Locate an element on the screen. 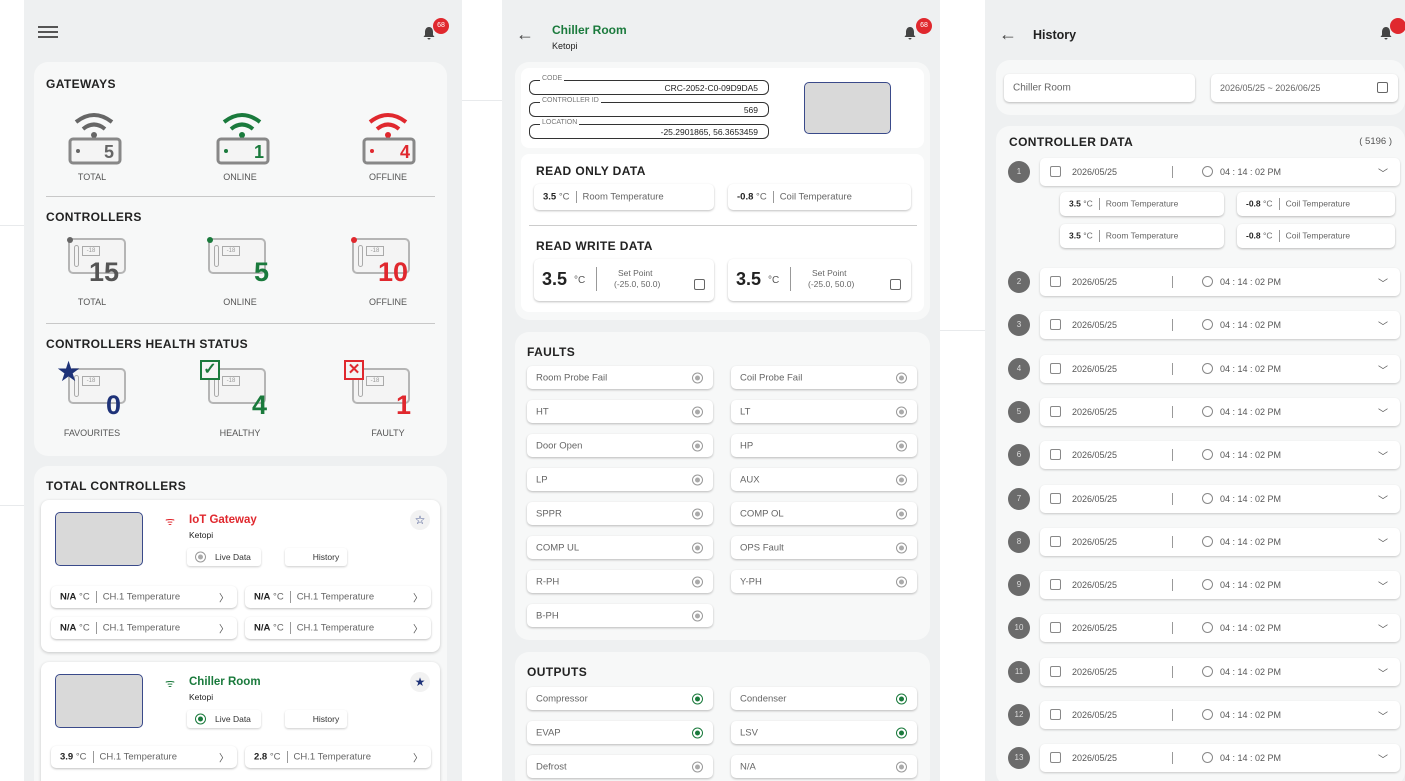  gateway-total-value: 5 is located at coordinates (109, 152).